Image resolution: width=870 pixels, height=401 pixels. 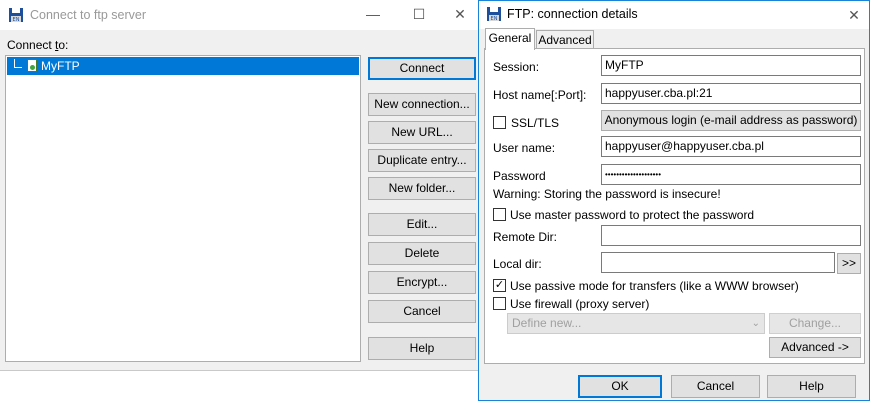 I want to click on checkmark-icon: ✓, so click(x=499, y=285).